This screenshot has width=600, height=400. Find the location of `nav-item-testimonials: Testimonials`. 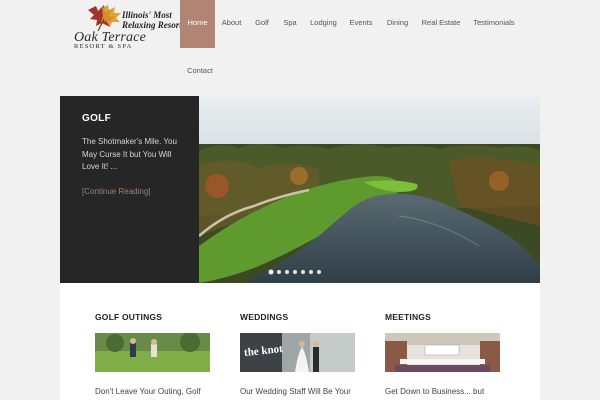

nav-item-testimonials: Testimonials is located at coordinates (494, 24).